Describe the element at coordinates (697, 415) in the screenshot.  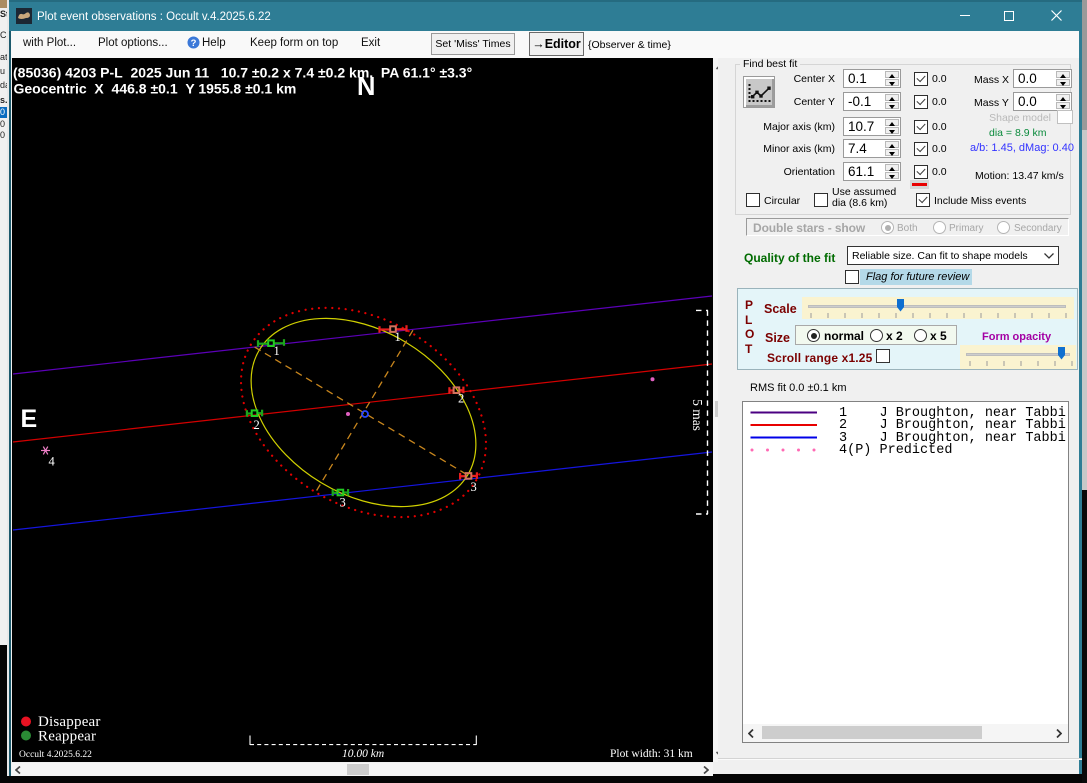
I see `svg-text: 5 mas` at that location.